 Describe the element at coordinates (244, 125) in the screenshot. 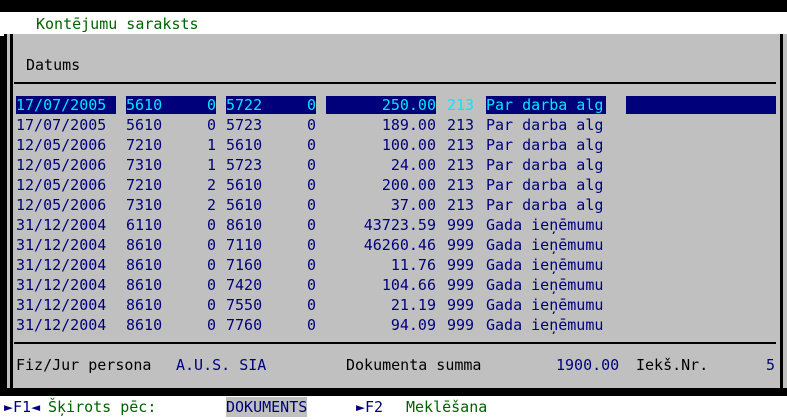

I see `row-credit-account: 5723` at that location.